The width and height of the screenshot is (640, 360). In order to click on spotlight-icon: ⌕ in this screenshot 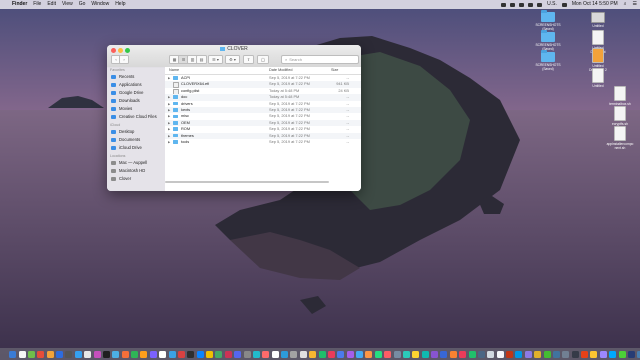, I will do `click(625, 4)`.